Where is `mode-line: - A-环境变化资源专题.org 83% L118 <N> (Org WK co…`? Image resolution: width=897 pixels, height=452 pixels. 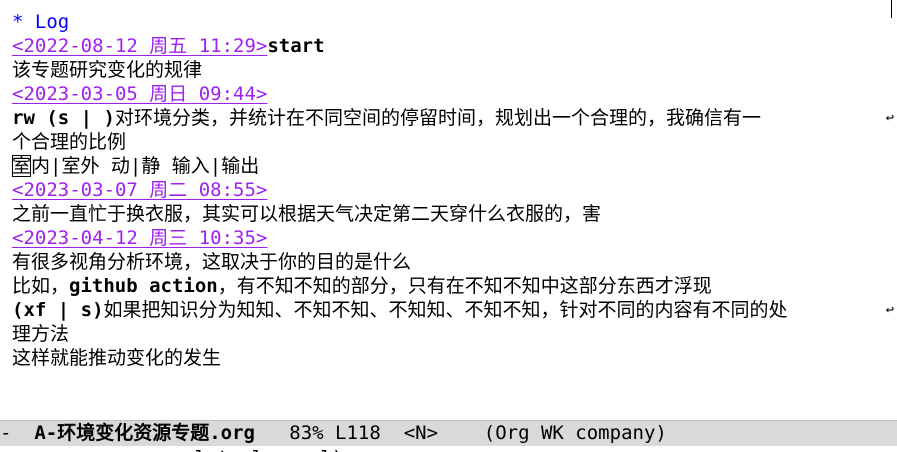
mode-line: - A-环境变化资源专题.org 83% L118 <N> (Org WK co… is located at coordinates (448, 433).